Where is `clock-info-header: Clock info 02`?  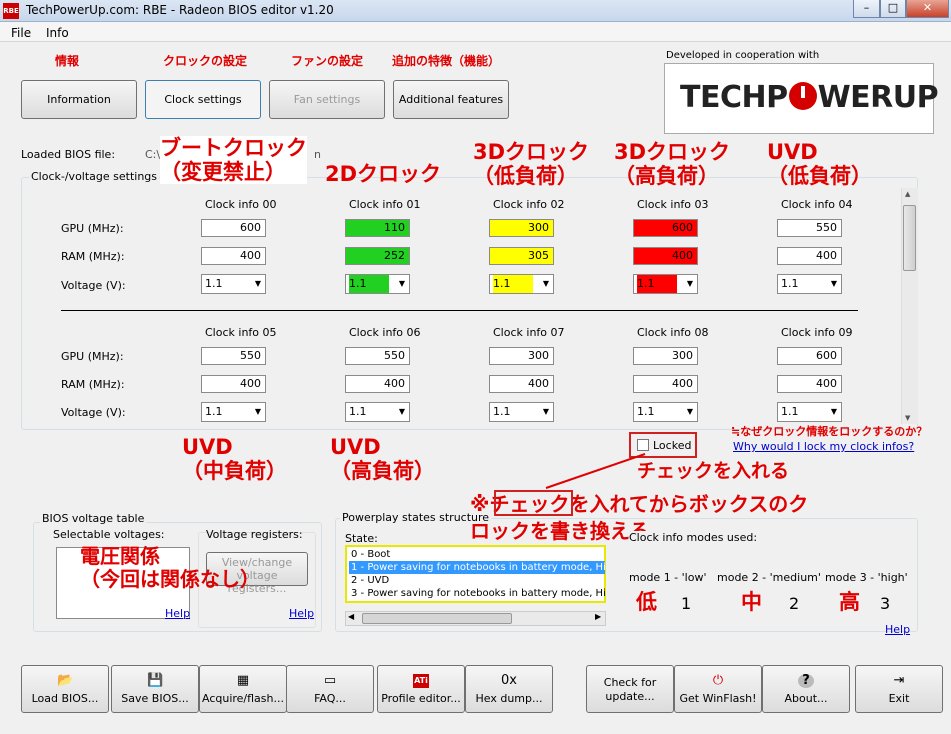 clock-info-header: Clock info 02 is located at coordinates (529, 204).